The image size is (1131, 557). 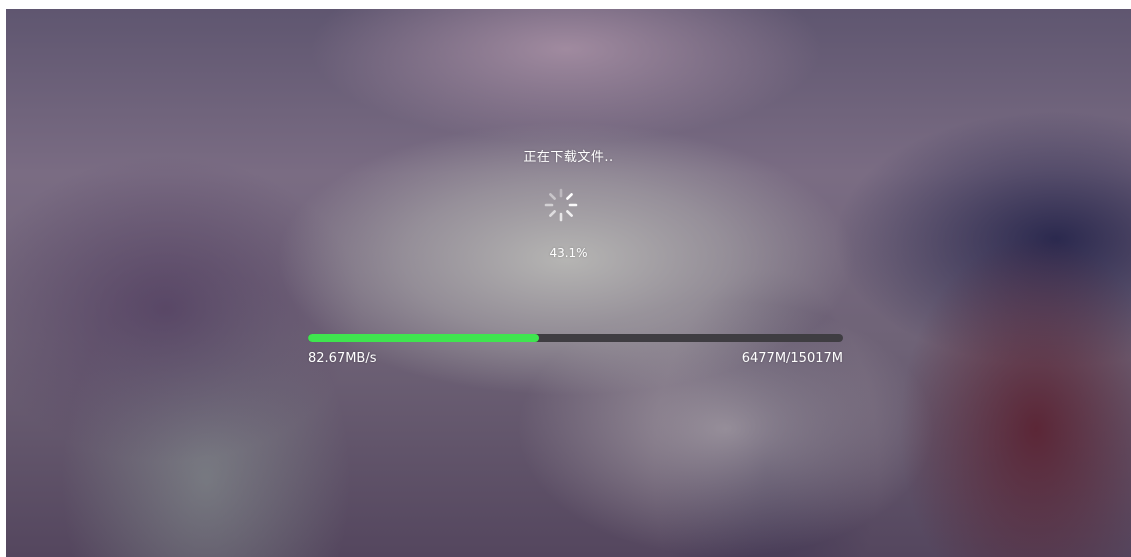 What do you see at coordinates (575, 338) in the screenshot?
I see `download-progress-bar` at bounding box center [575, 338].